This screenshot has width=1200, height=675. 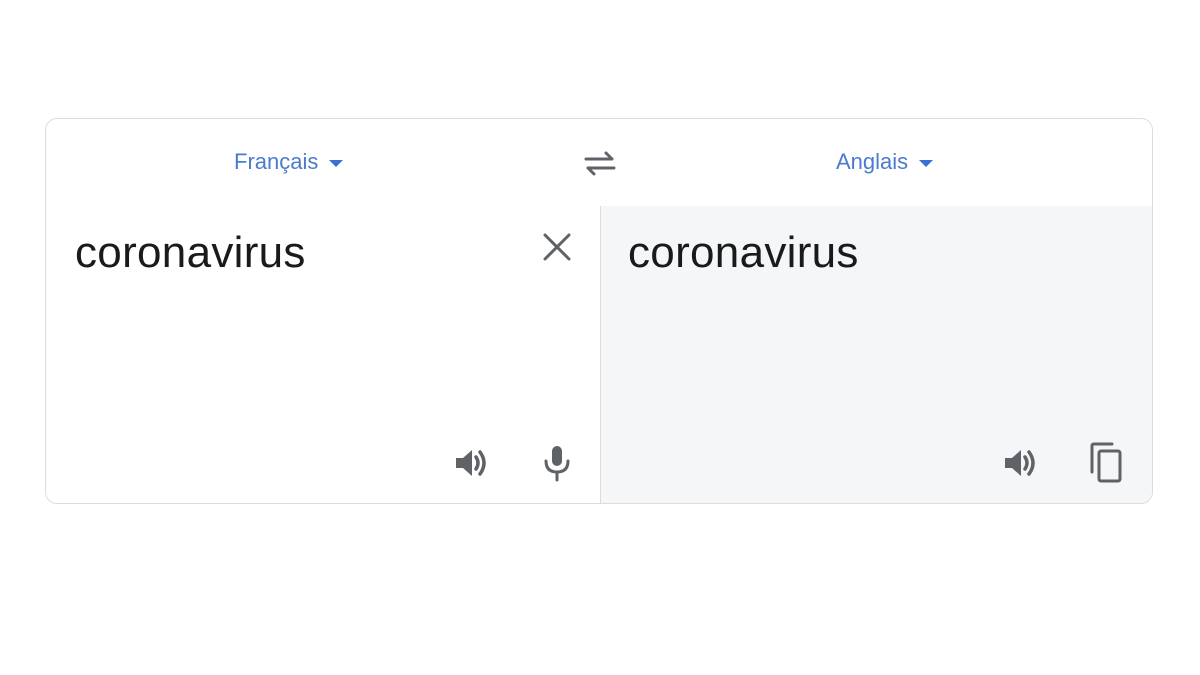 I want to click on language-bar: Français Anglais, so click(x=599, y=163).